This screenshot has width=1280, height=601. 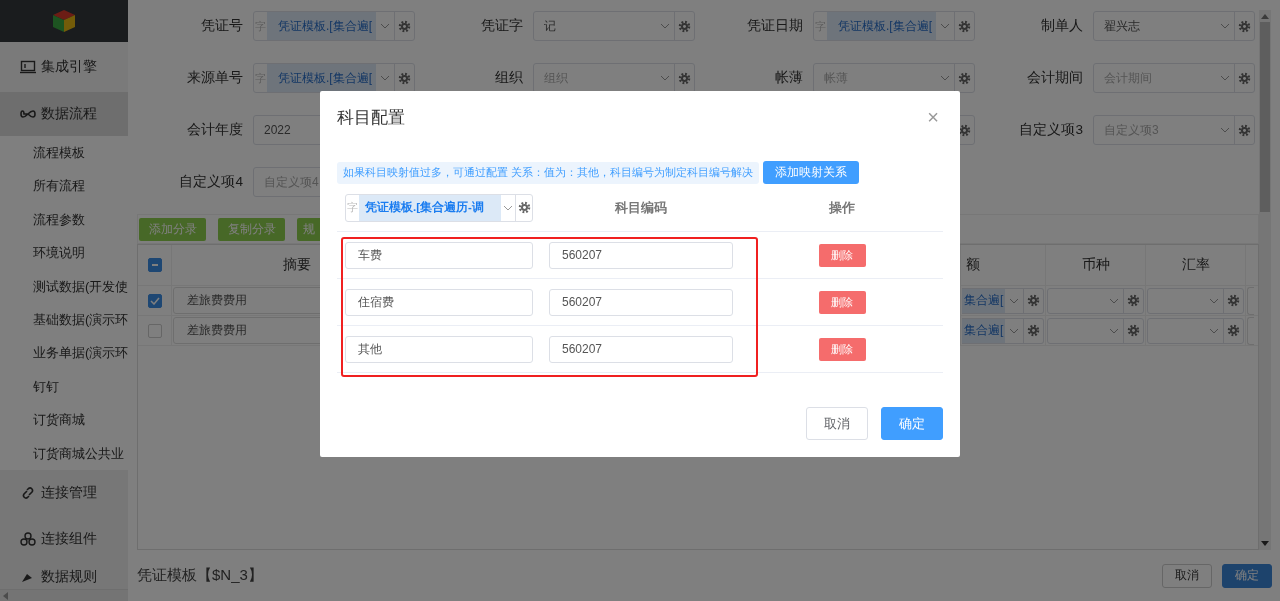 What do you see at coordinates (842, 207) in the screenshot?
I see `column-header: 操作` at bounding box center [842, 207].